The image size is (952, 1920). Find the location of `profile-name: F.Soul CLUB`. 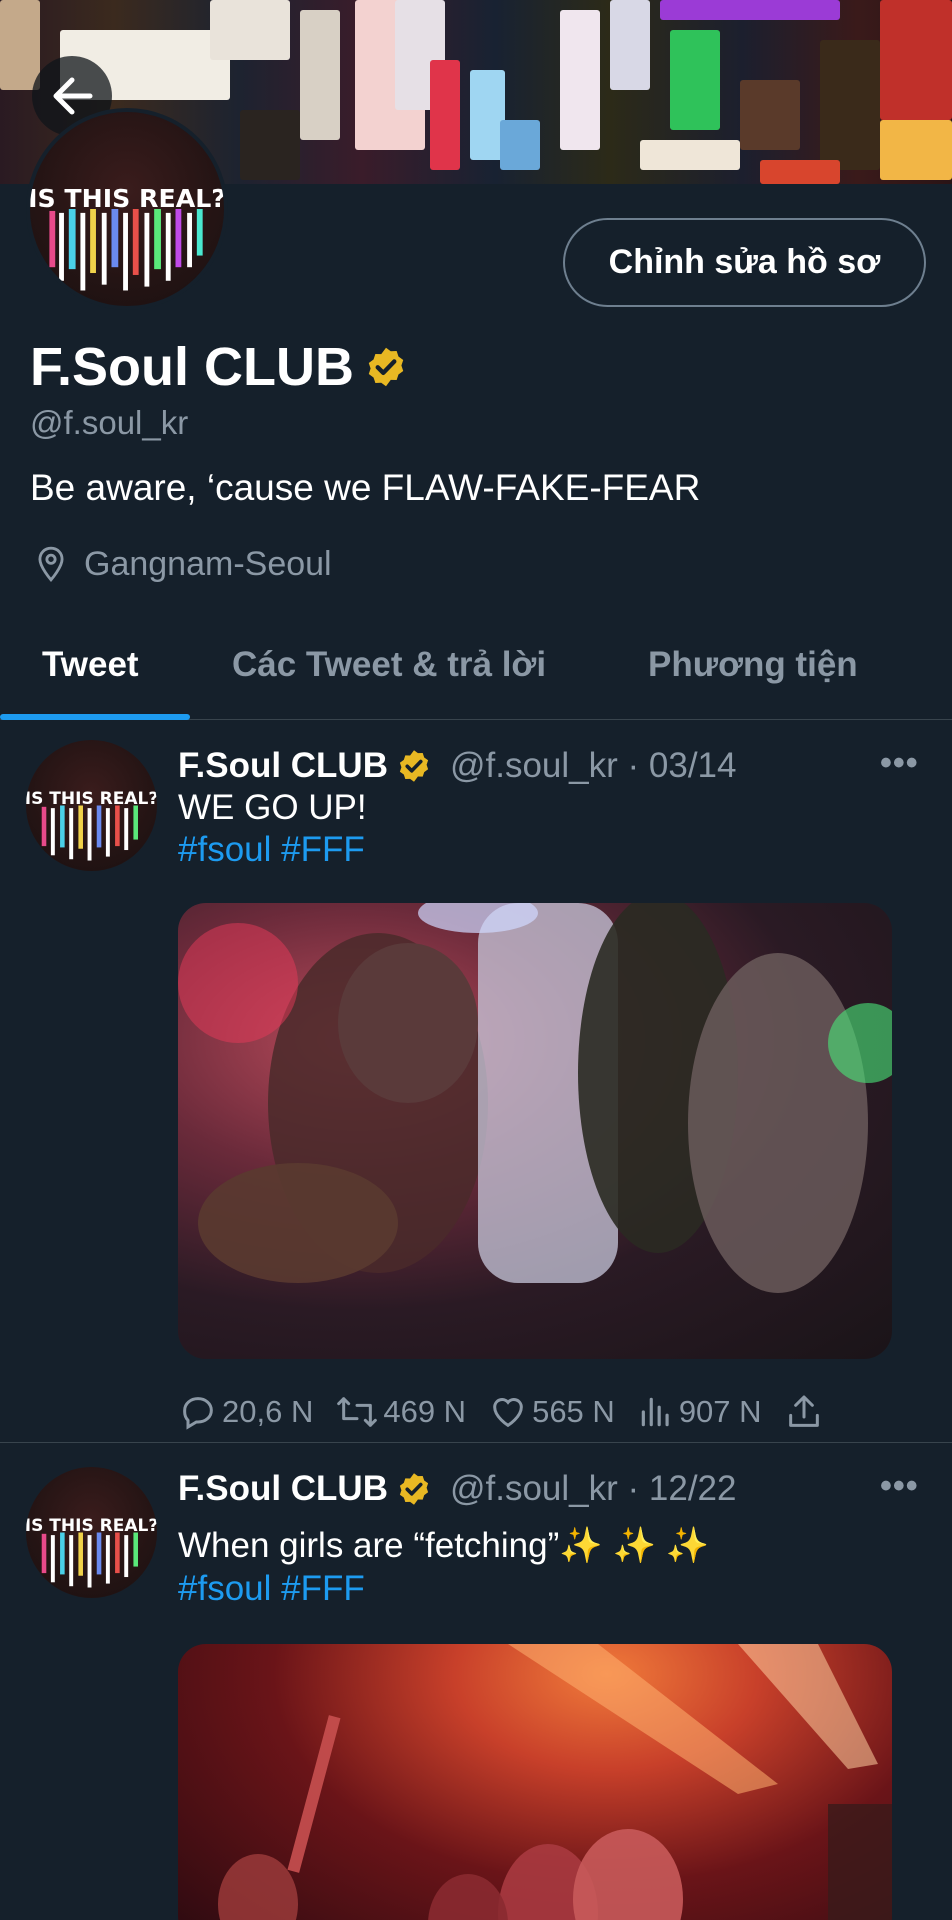

profile-name: F.Soul CLUB is located at coordinates (219, 367).